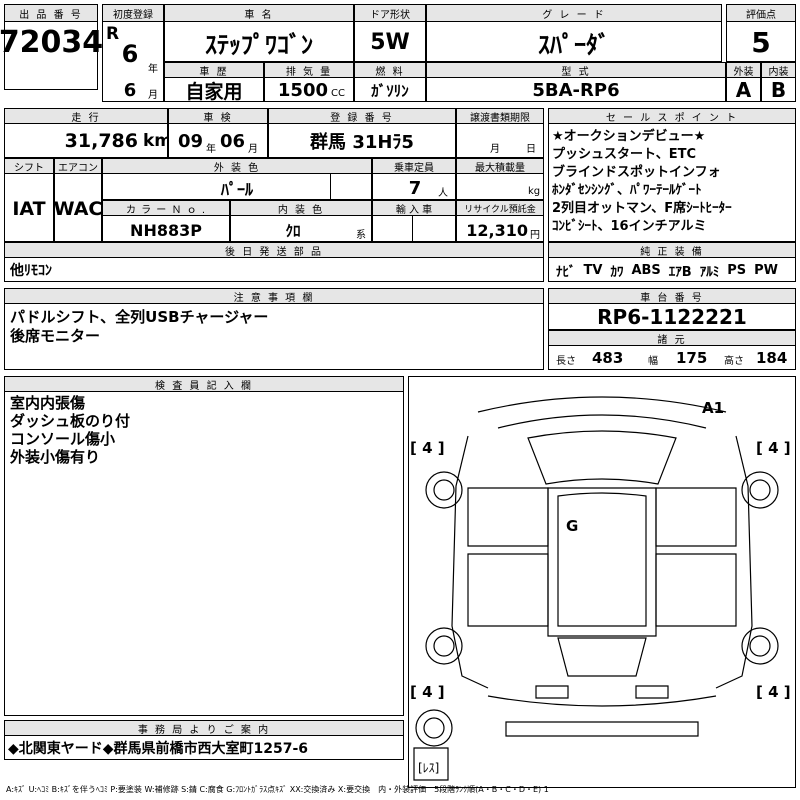  I want to click on equipment-label: 純 正 装 備, so click(672, 250).